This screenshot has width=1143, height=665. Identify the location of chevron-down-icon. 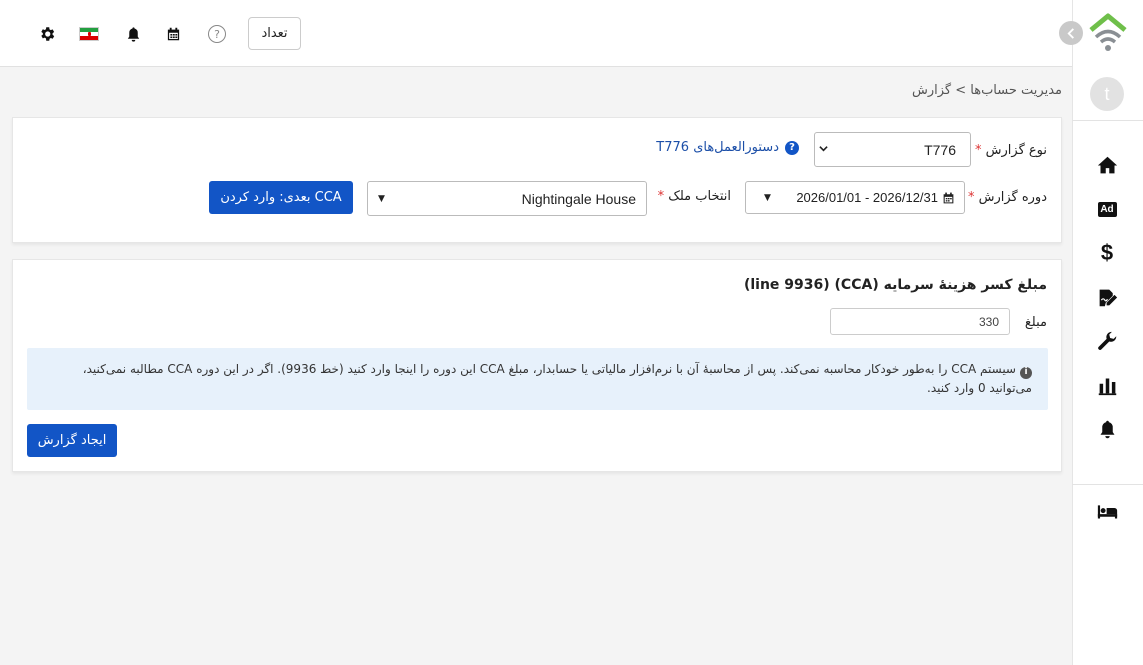
(823, 150).